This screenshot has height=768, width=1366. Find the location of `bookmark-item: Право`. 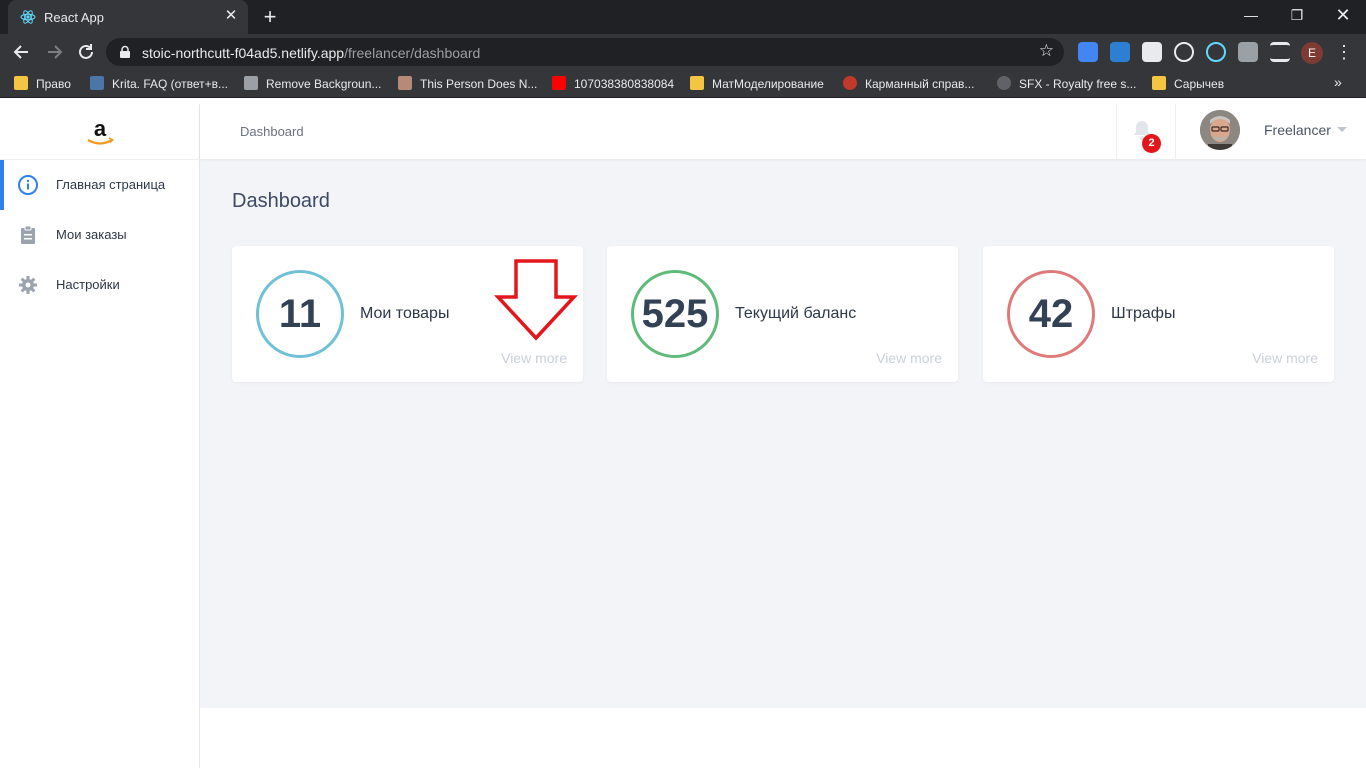

bookmark-item: Право is located at coordinates (42, 84).